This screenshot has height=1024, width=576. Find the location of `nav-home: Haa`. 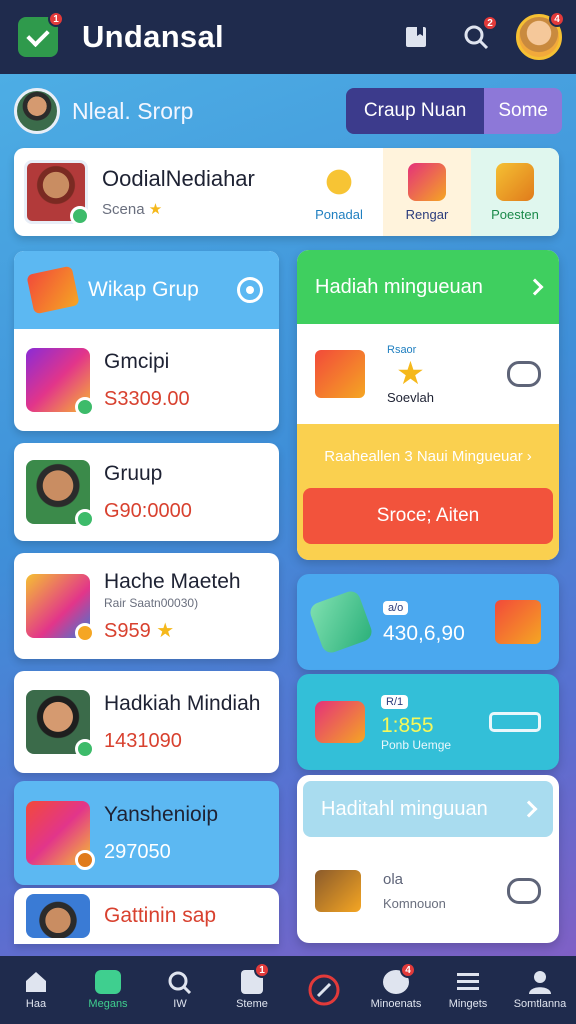

nav-home: Haa is located at coordinates (36, 990).